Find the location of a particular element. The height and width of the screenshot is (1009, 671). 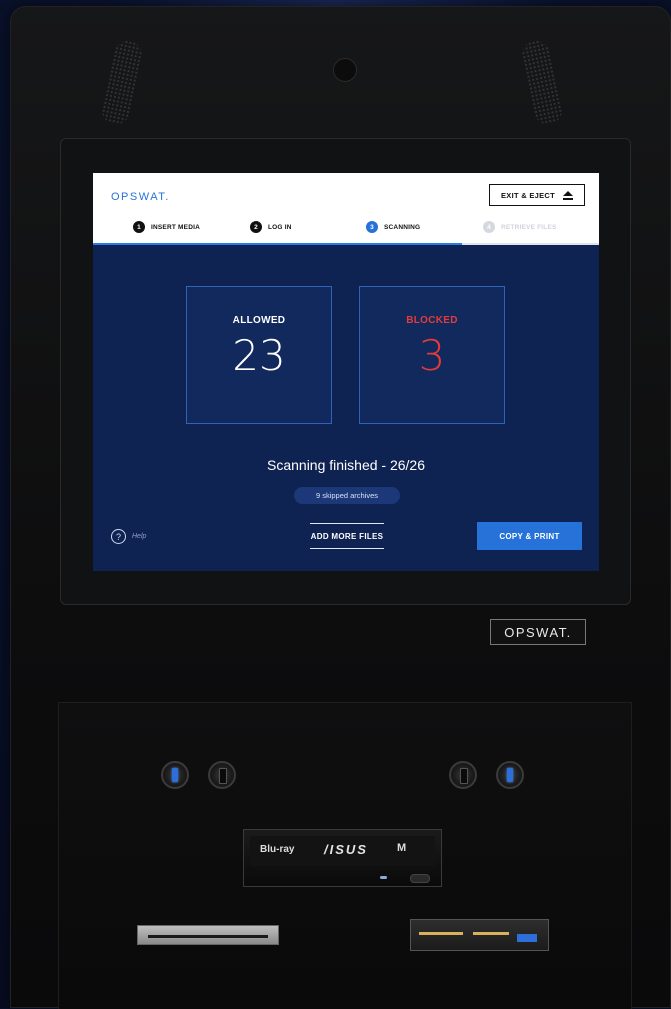

opswat-logo: OPSWAT. is located at coordinates (140, 197).